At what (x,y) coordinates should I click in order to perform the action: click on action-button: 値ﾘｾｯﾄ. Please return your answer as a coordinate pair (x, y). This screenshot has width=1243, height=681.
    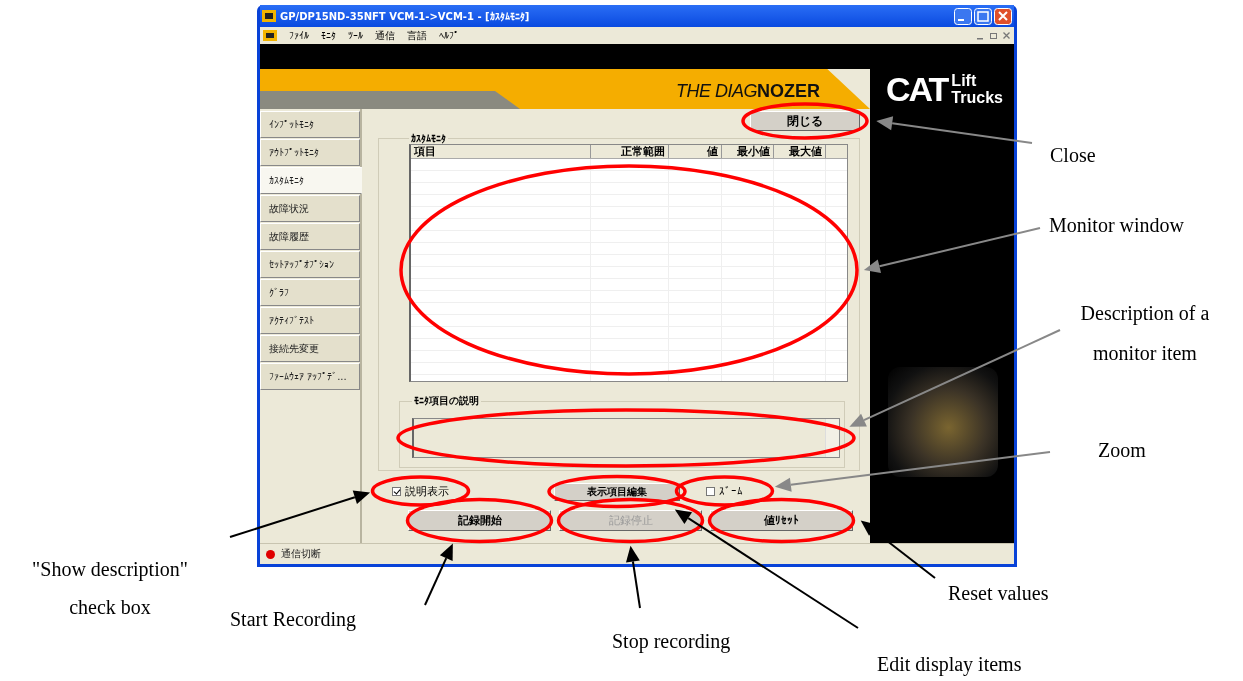
    Looking at the image, I should click on (781, 520).